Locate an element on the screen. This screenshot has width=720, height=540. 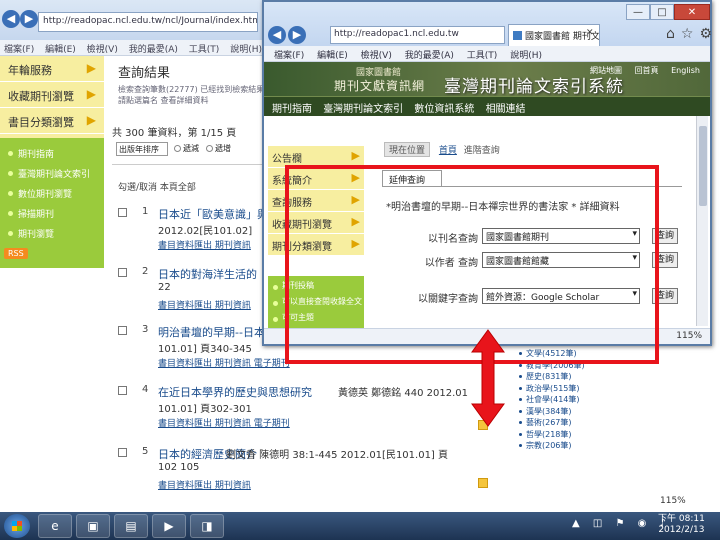
fg-menubar: 檔案(F) 編輯(E) 檢視(V) 我的最愛(A) 工具(T) 說明(H) is located at coordinates (487, 54).